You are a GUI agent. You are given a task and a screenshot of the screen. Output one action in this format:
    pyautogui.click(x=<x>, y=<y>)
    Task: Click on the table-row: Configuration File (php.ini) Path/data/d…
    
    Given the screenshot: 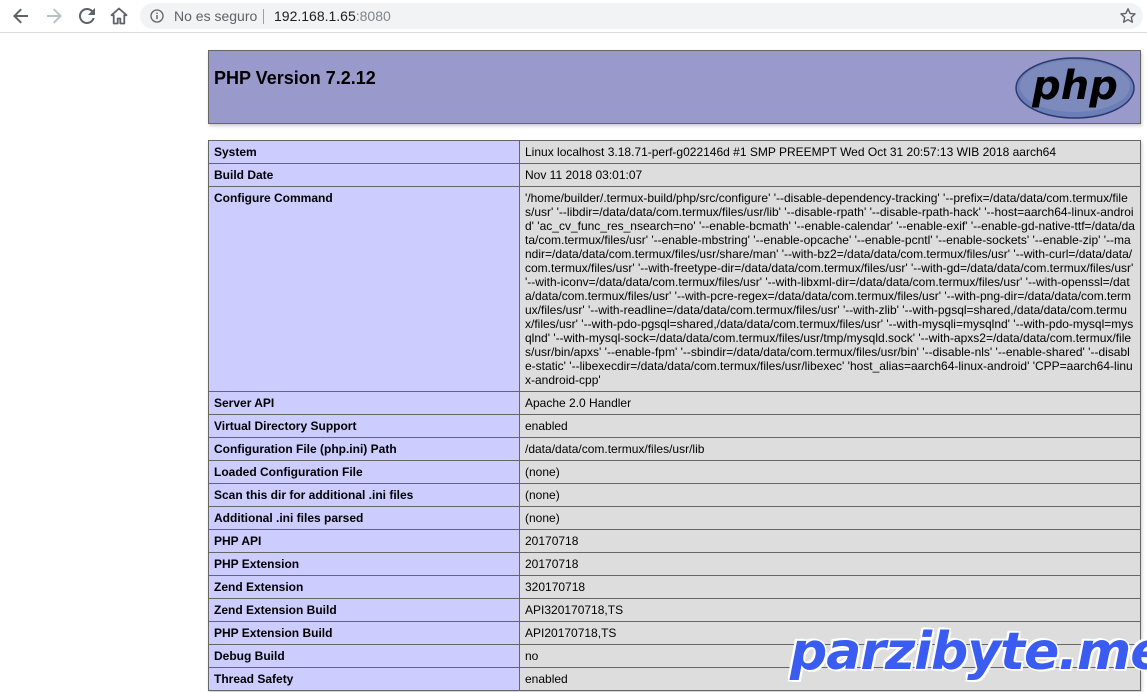 What is the action you would take?
    pyautogui.click(x=674, y=449)
    